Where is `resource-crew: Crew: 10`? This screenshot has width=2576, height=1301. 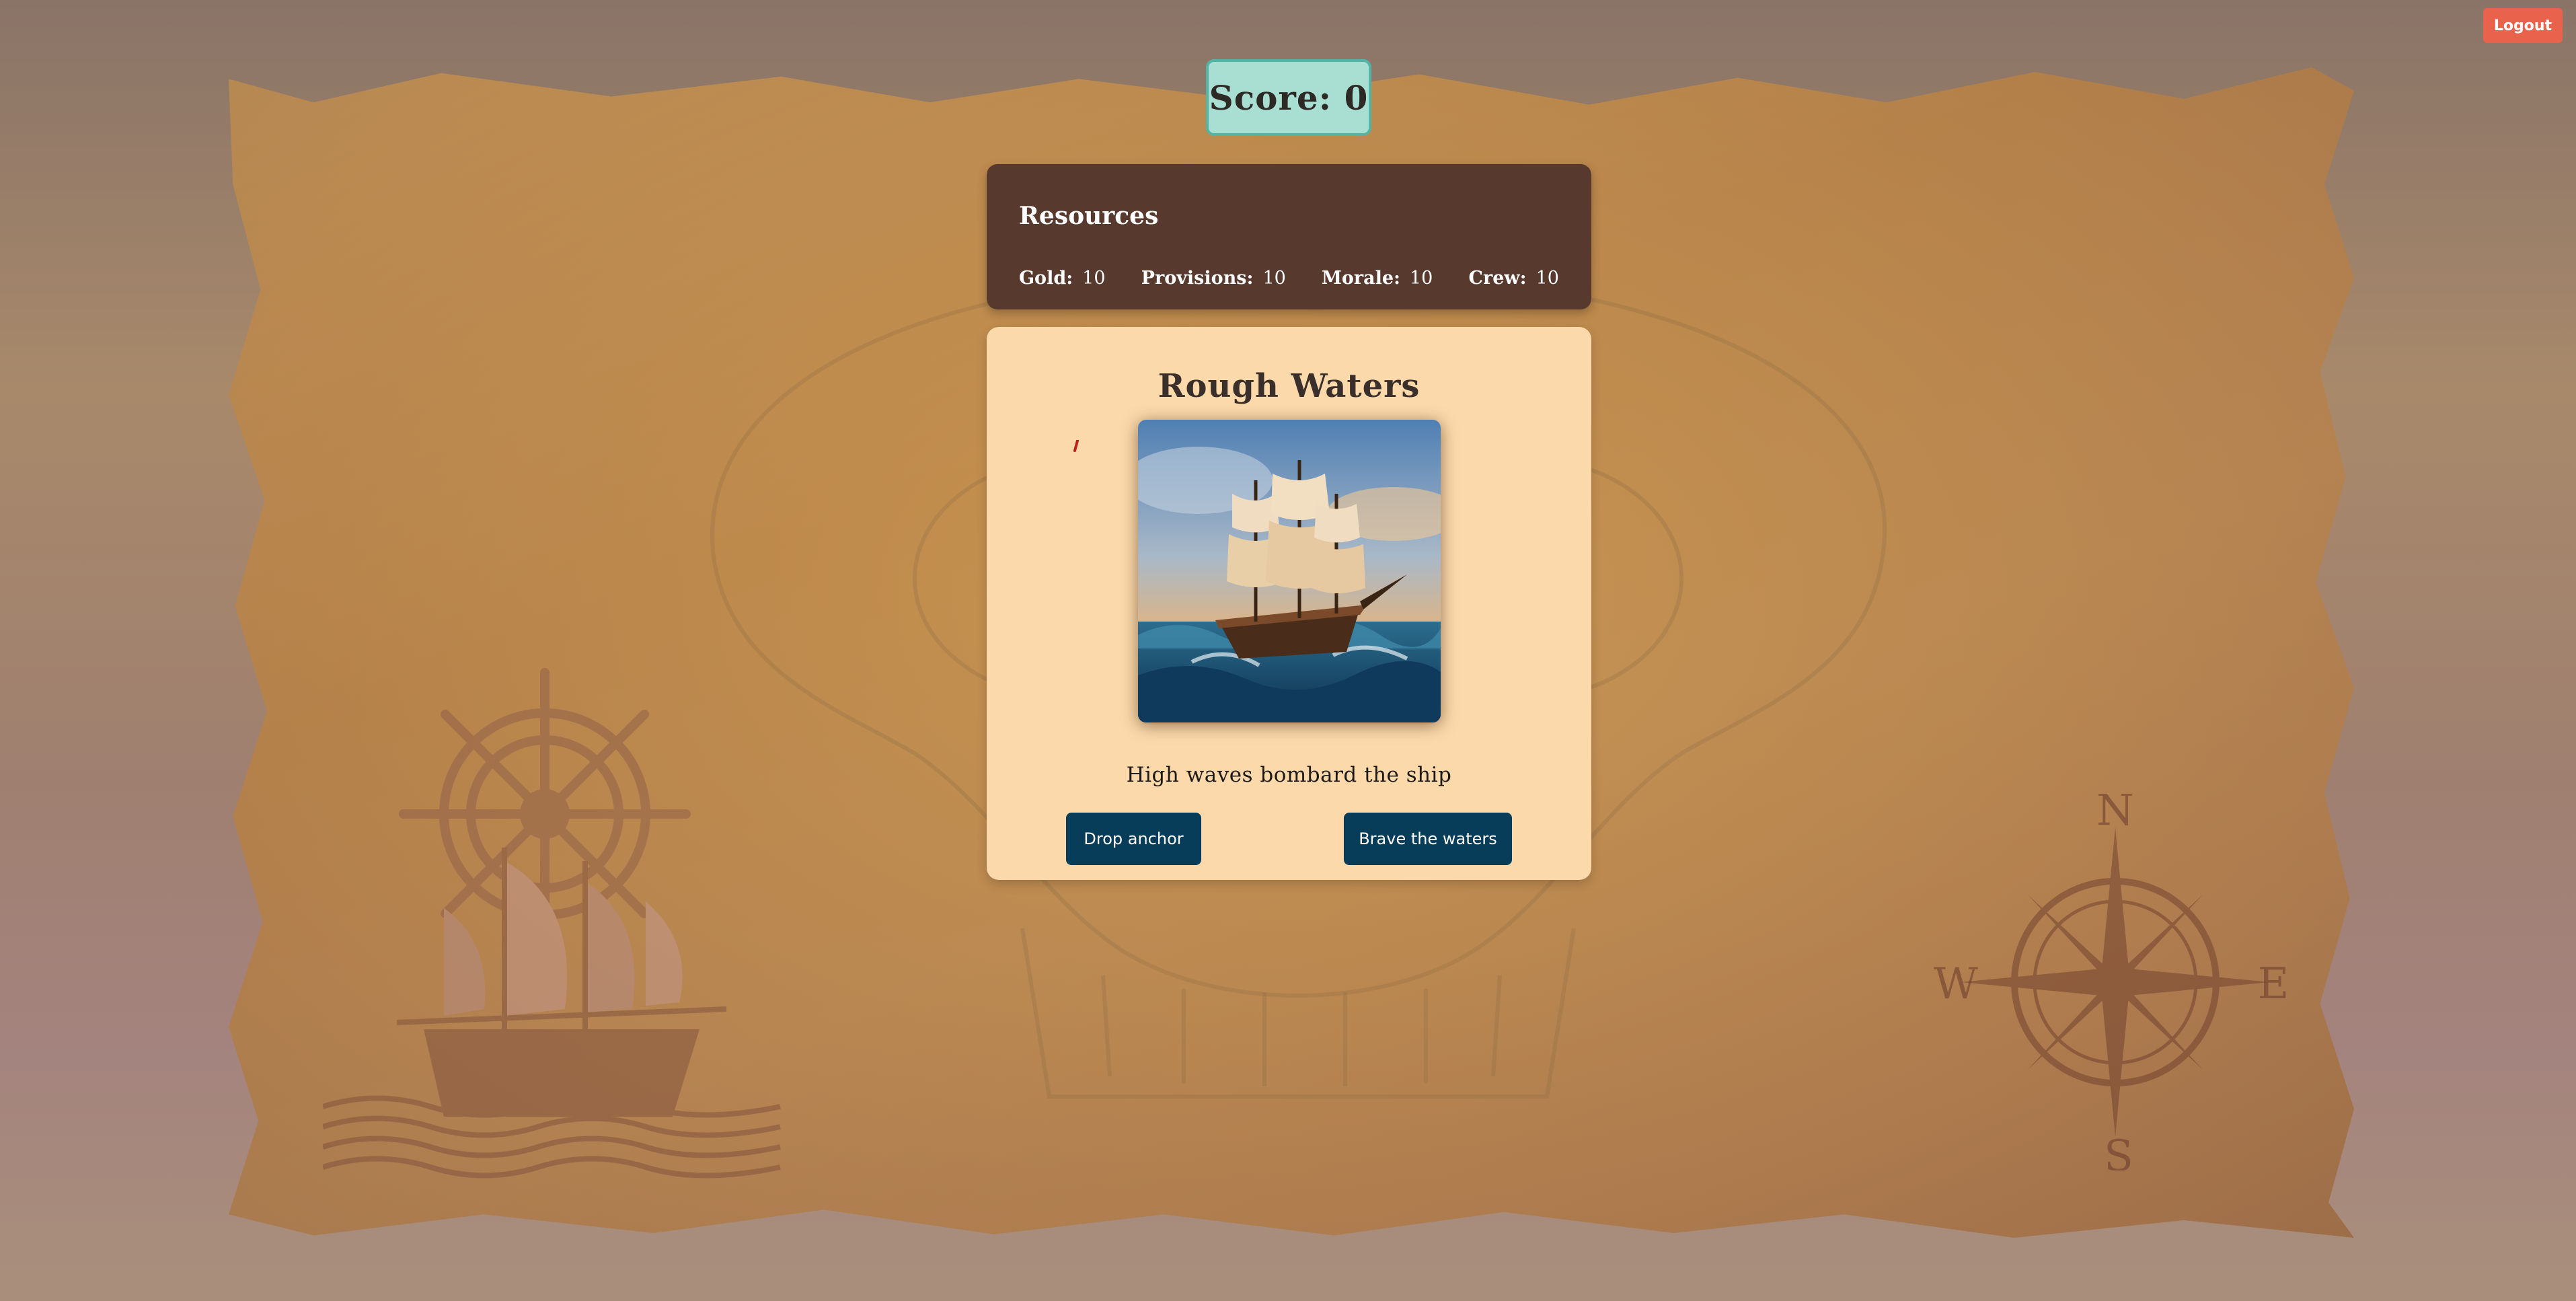 resource-crew: Crew: 10 is located at coordinates (1514, 279).